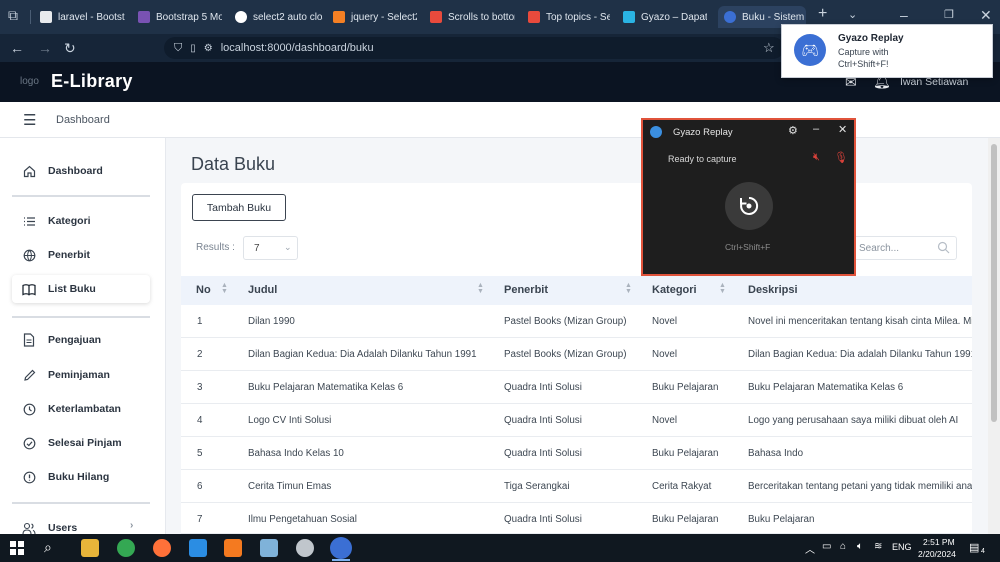 The image size is (1000, 562). Describe the element at coordinates (29, 120) in the screenshot. I see `hamburger-menu-icon: ☰` at that location.